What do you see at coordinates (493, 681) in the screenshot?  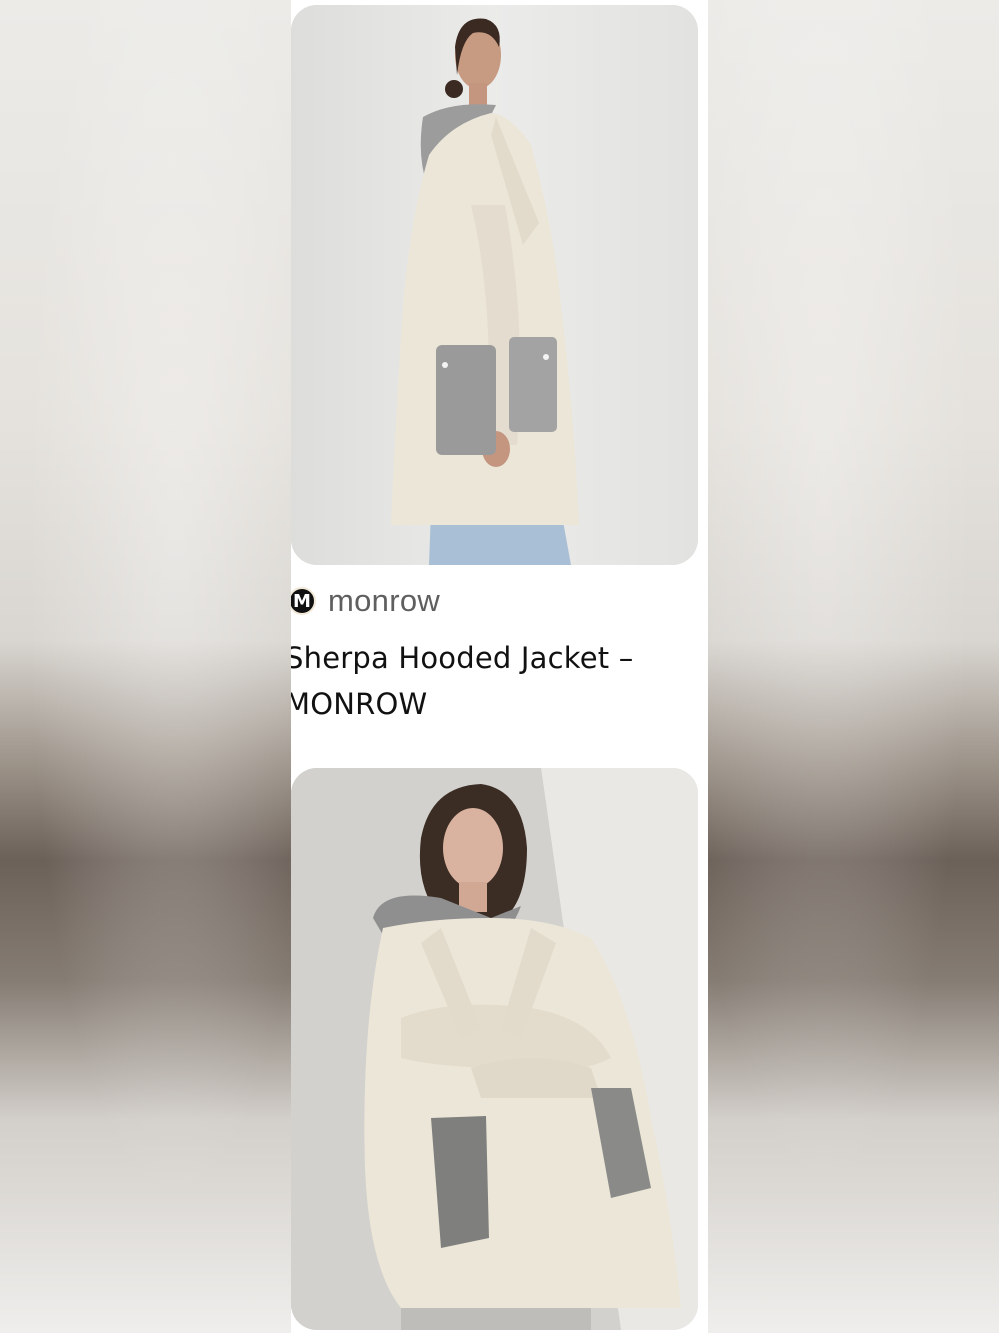 I see `pin-title: Sherpa Hooded Jacket – MONROW` at bounding box center [493, 681].